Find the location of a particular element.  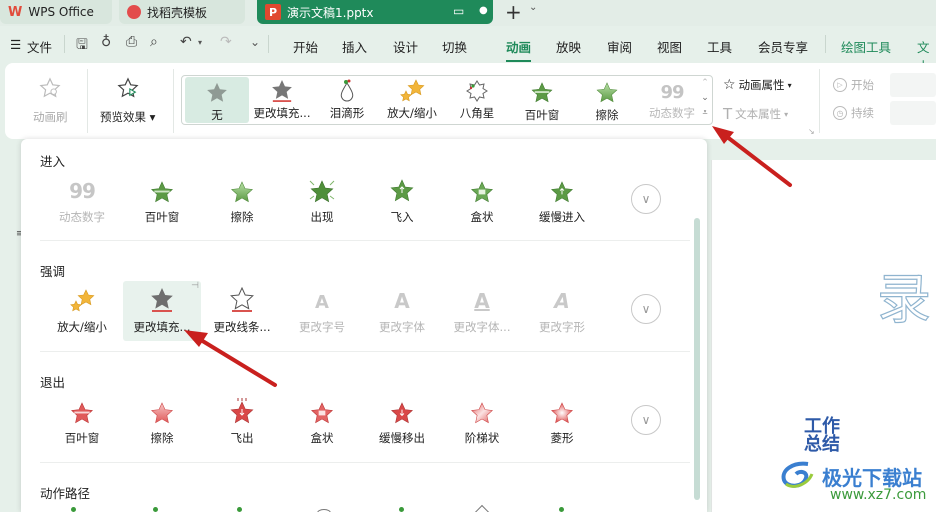

effect-label: 放大/缩小 is located at coordinates (82, 327).